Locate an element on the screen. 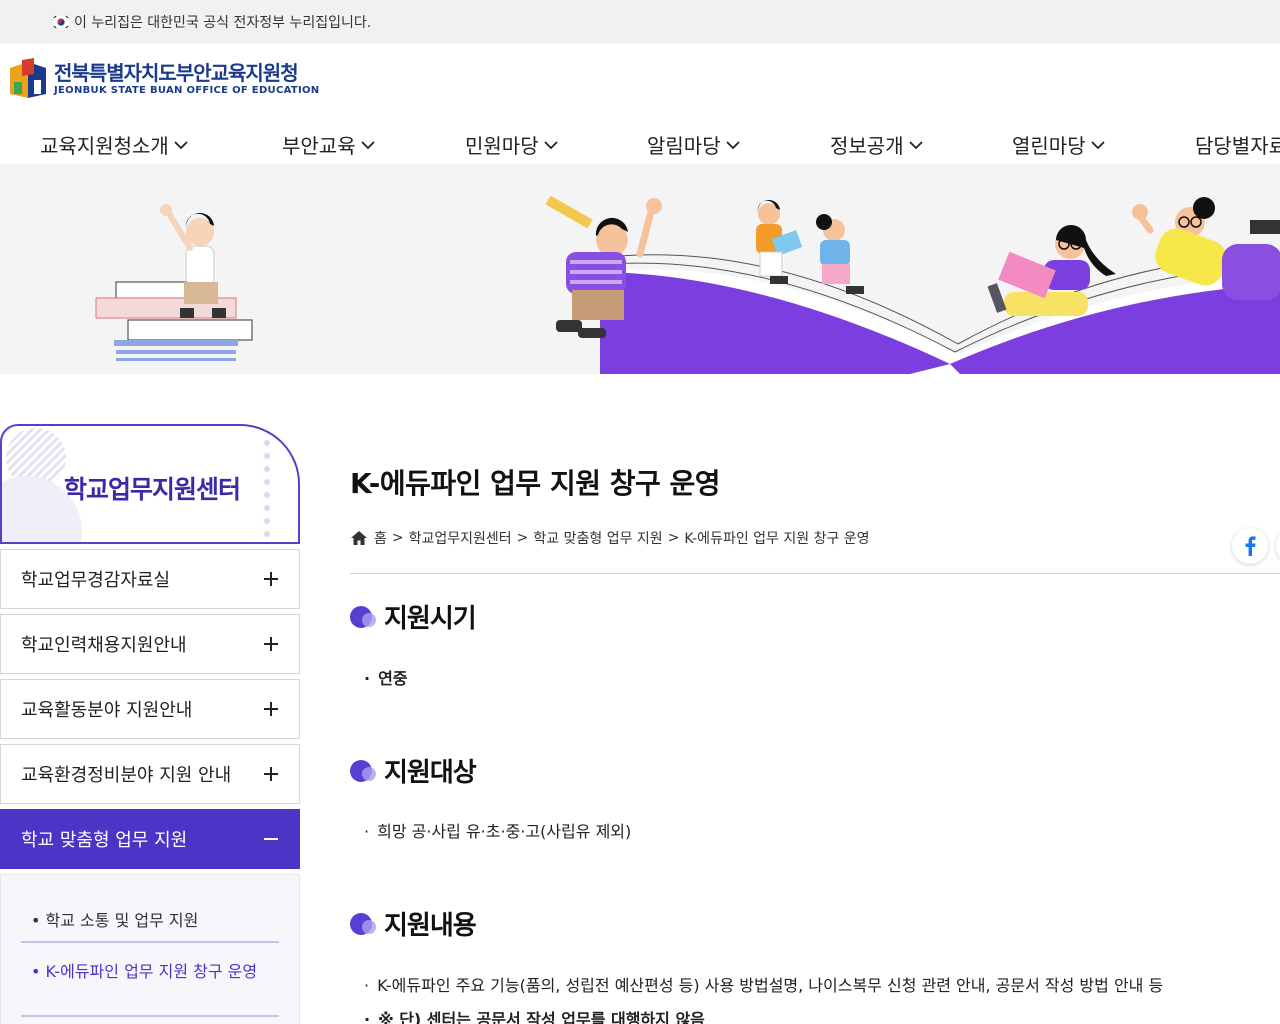  side-nav-item-label: 학교업무경감자료실 is located at coordinates (96, 580).